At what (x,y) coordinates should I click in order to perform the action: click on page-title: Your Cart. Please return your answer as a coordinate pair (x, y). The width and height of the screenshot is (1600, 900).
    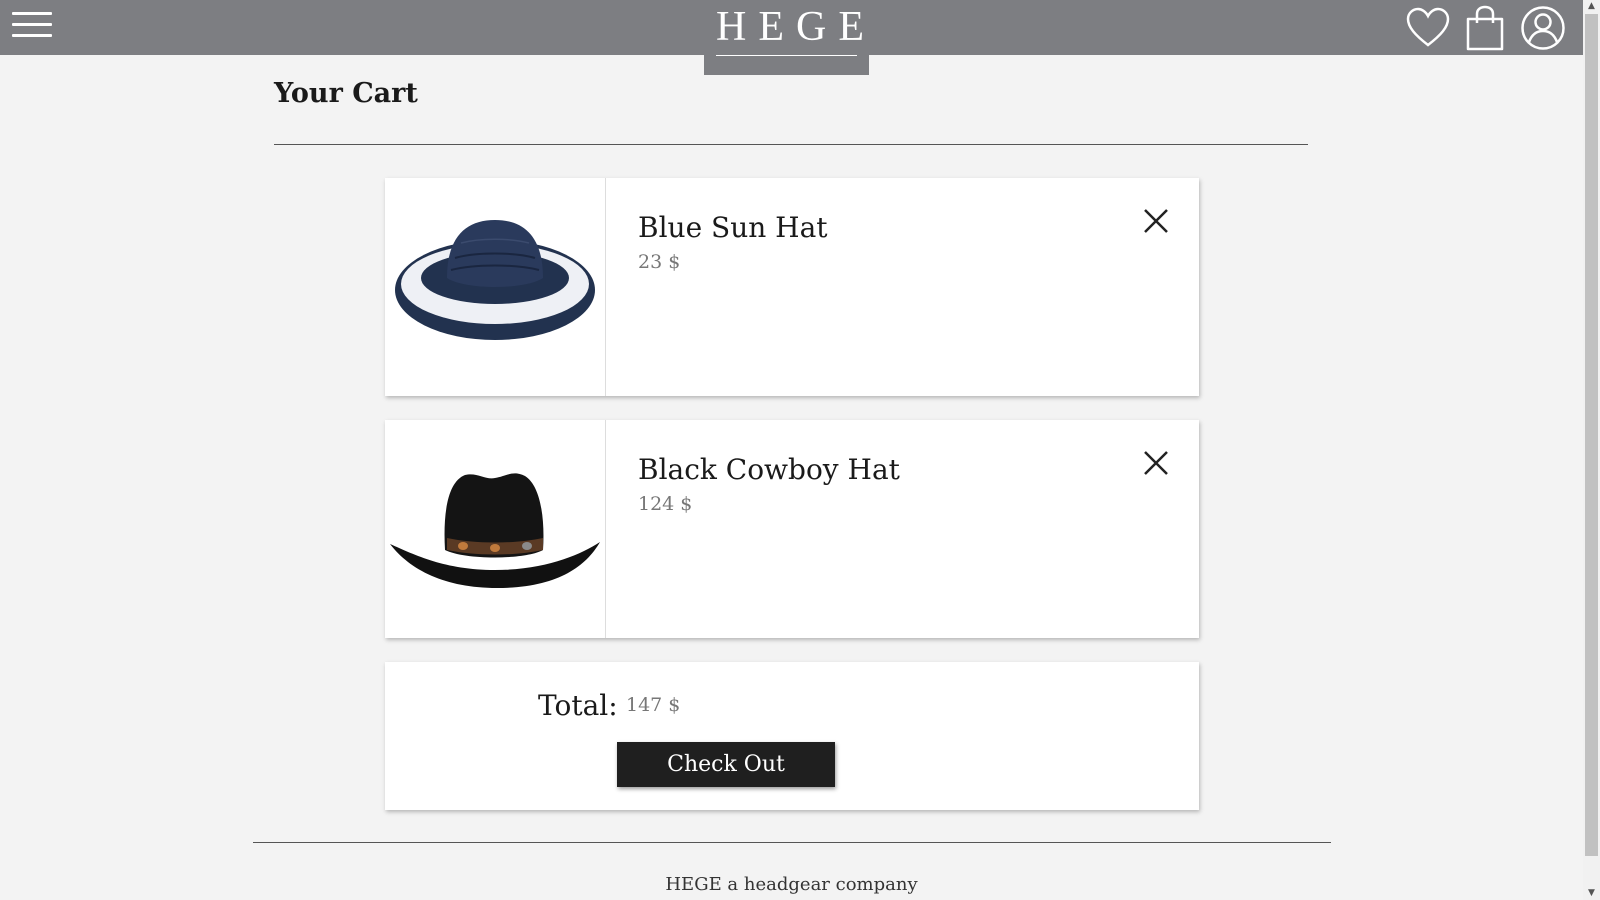
    Looking at the image, I should click on (346, 93).